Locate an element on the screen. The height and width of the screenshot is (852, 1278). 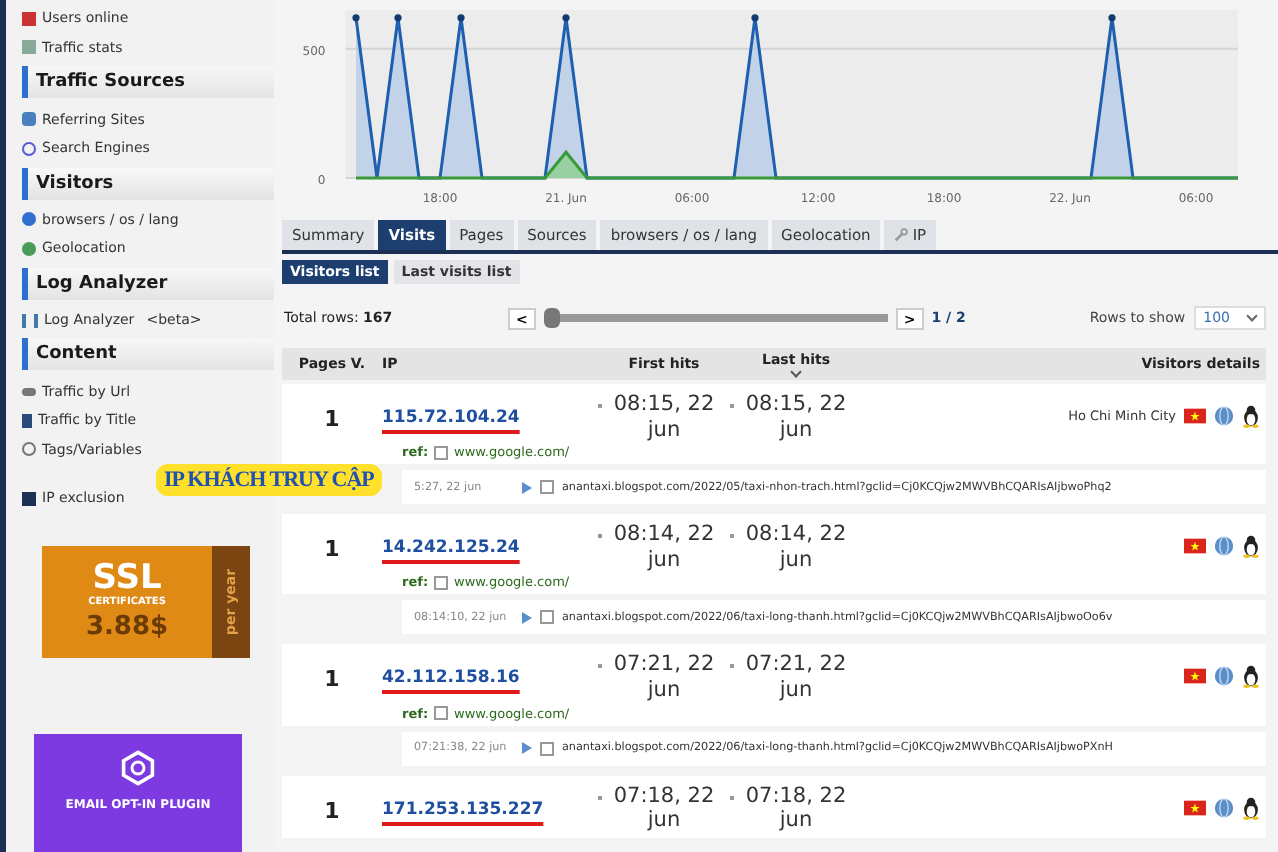
first-hit-time: 07:21, 22 jun is located at coordinates (664, 678).